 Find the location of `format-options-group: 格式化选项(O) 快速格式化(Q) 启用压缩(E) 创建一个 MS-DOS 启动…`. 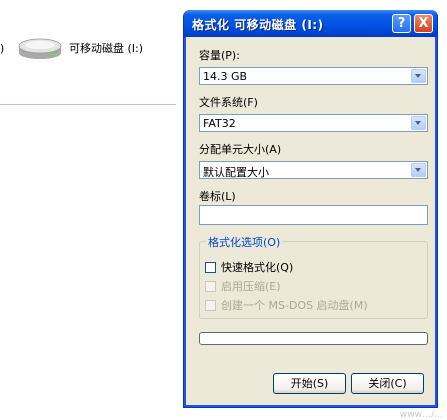

format-options-group: 格式化选项(O) 快速格式化(Q) 启用压缩(E) 创建一个 MS-DOS 启动… is located at coordinates (313, 276).